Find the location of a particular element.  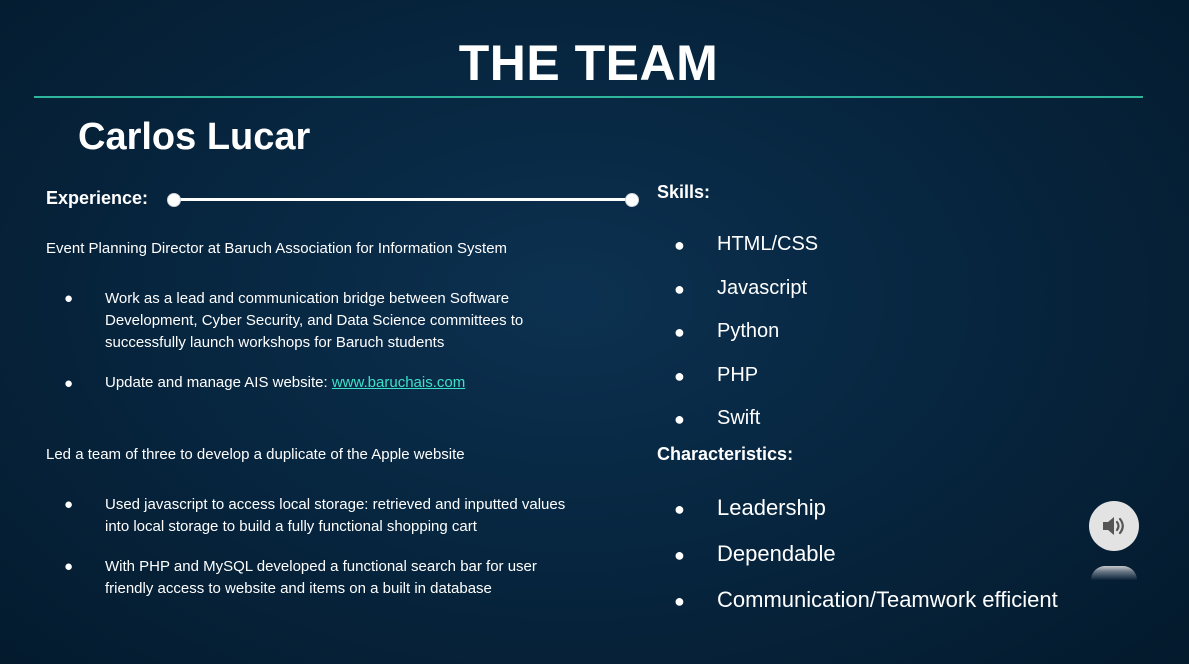

speaker-icon is located at coordinates (1113, 526).